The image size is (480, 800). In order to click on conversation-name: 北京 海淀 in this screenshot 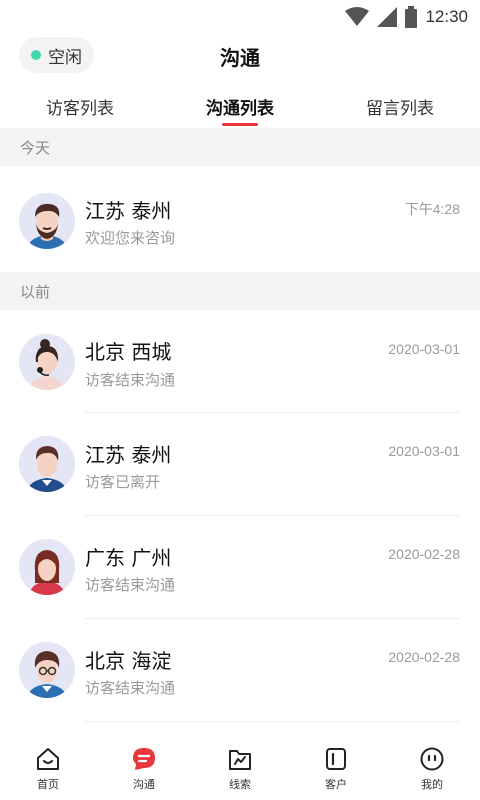, I will do `click(128, 661)`.